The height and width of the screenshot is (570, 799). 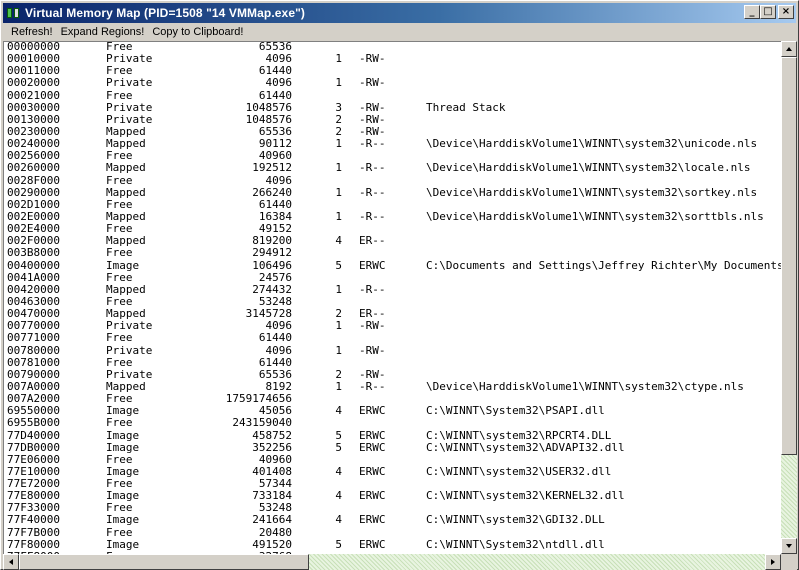 I want to click on horizontal-scroll-thumb, so click(x=164, y=562).